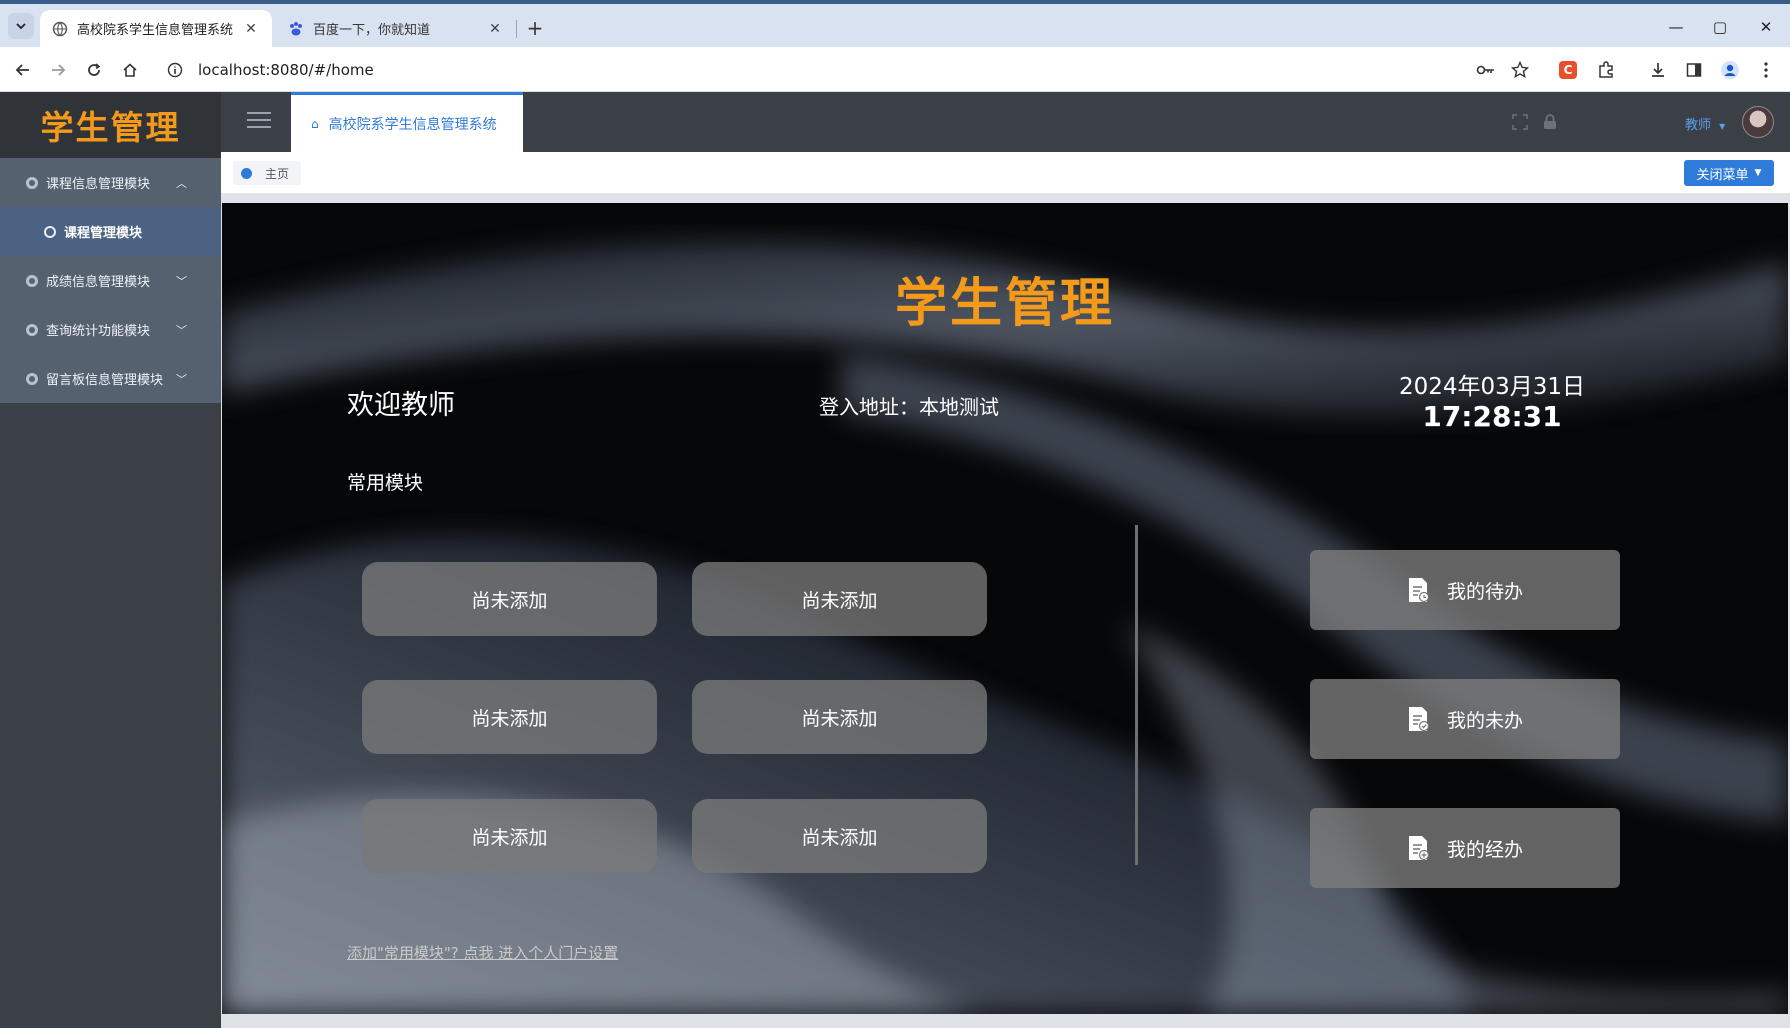 This screenshot has height=1028, width=1790. I want to click on sidebar-item-grade-info: 成绩信息管理模块 ﹀, so click(110, 280).